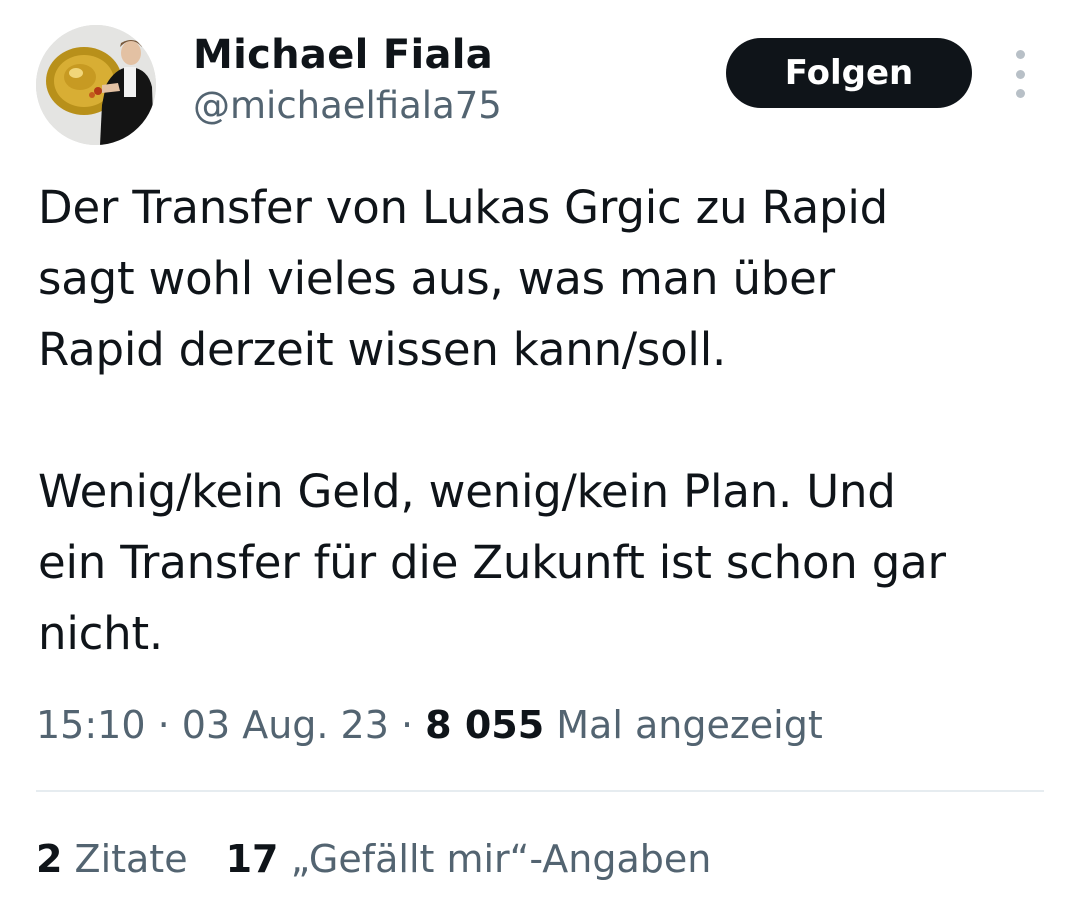  What do you see at coordinates (683, 725) in the screenshot?
I see `views-label: Mal angezeigt` at bounding box center [683, 725].